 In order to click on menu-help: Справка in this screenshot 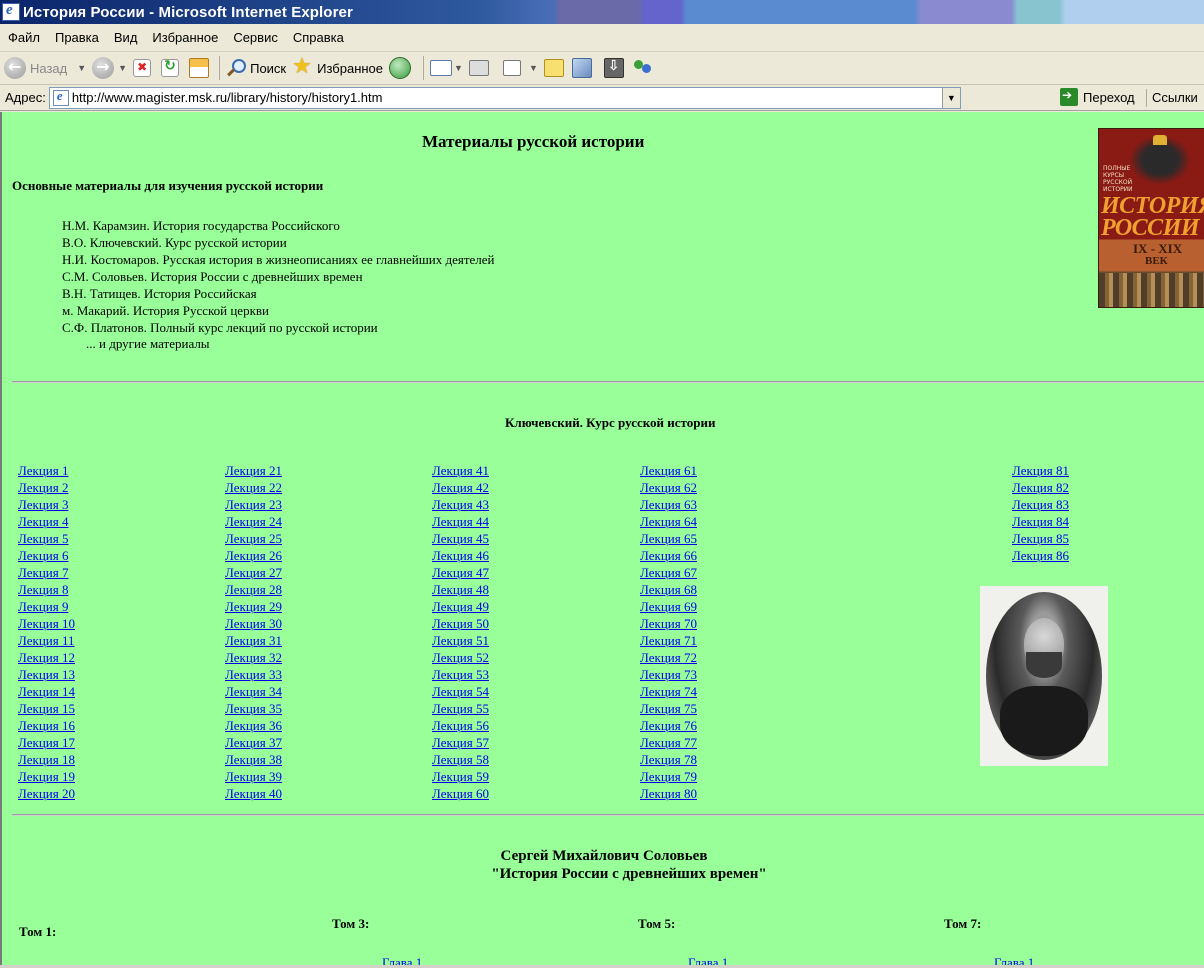, I will do `click(318, 37)`.